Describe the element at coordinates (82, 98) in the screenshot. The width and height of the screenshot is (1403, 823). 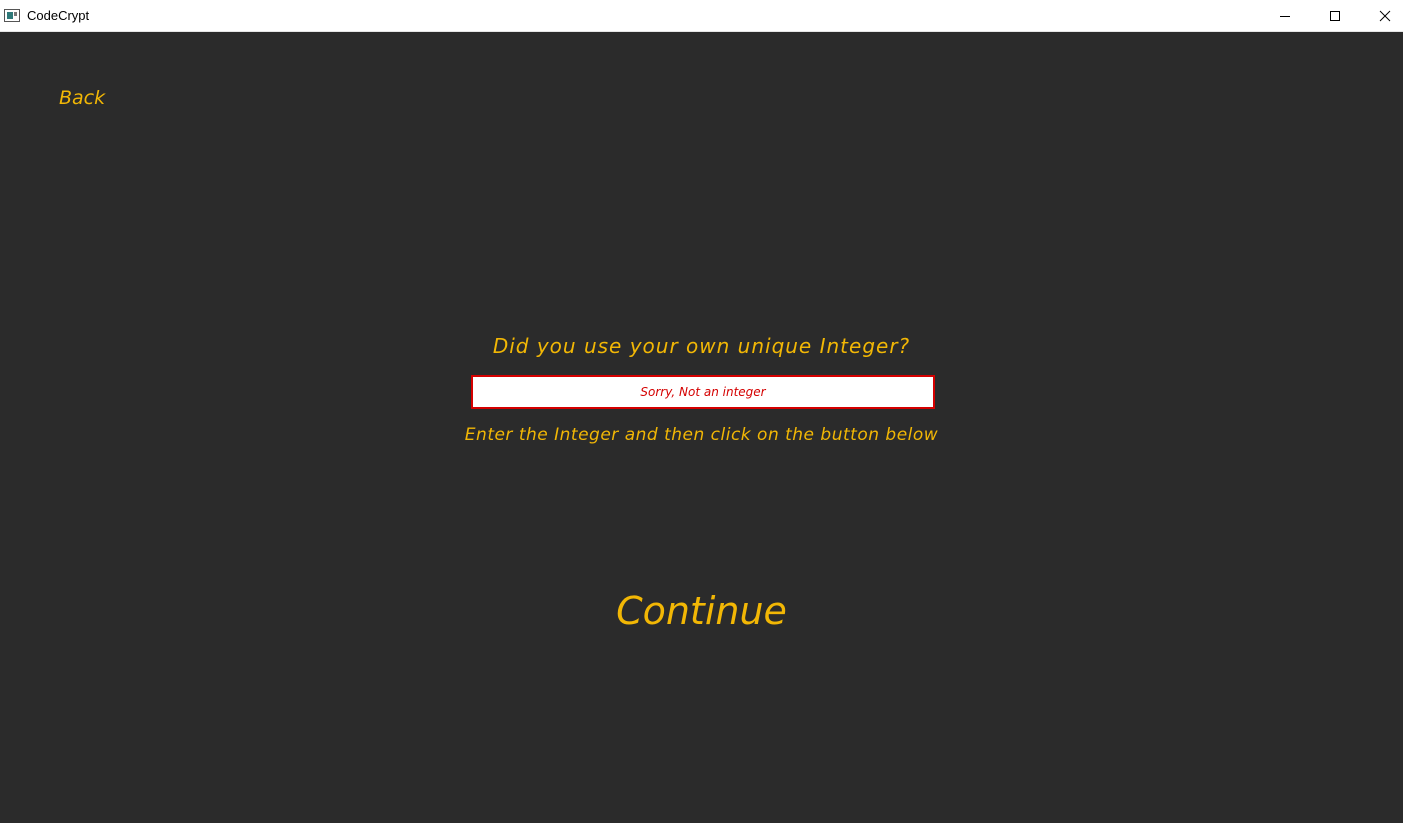
I see `back-link: Back` at that location.